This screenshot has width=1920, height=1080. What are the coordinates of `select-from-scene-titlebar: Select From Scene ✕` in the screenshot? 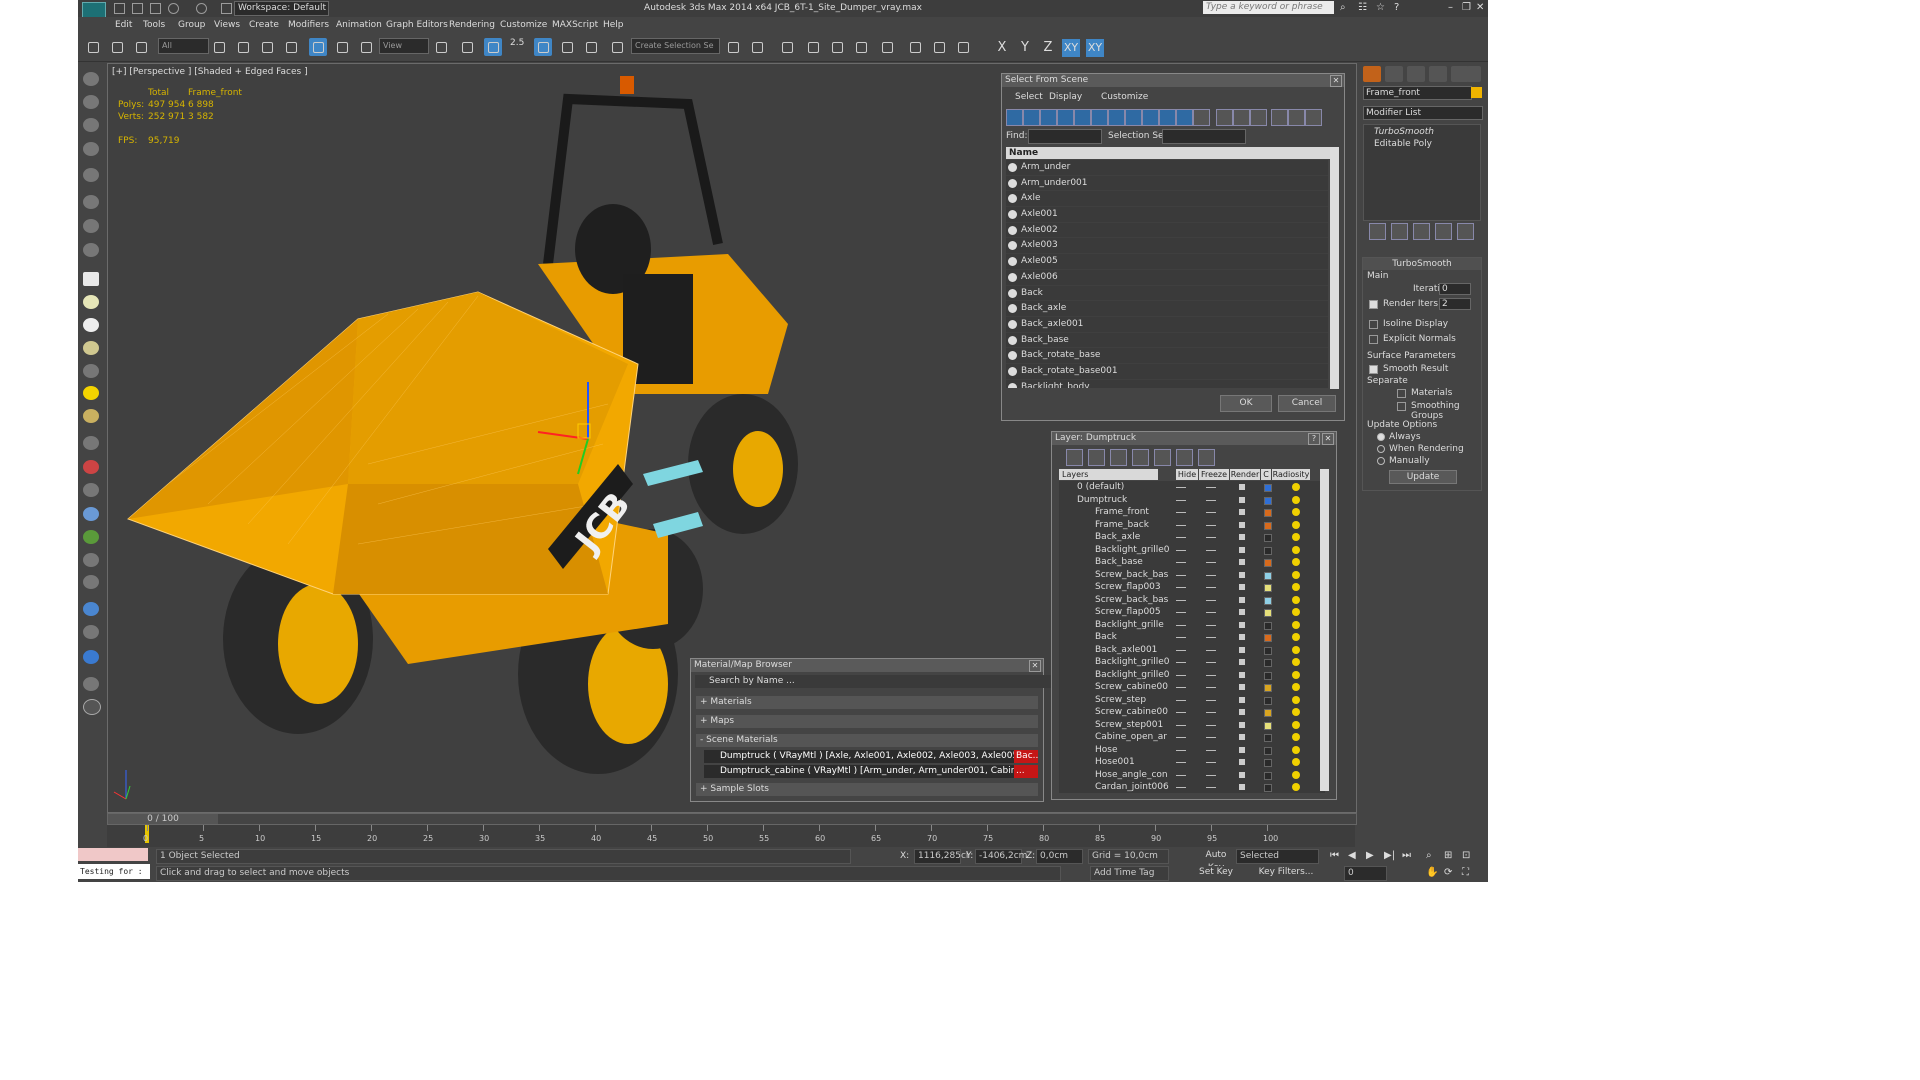 It's located at (1173, 80).